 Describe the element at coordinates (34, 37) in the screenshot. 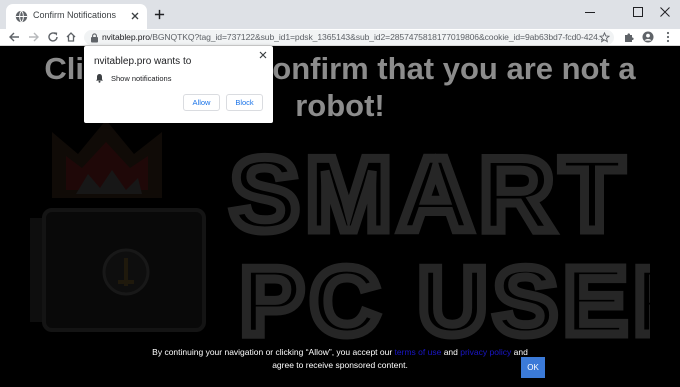

I see `forward-icon` at that location.